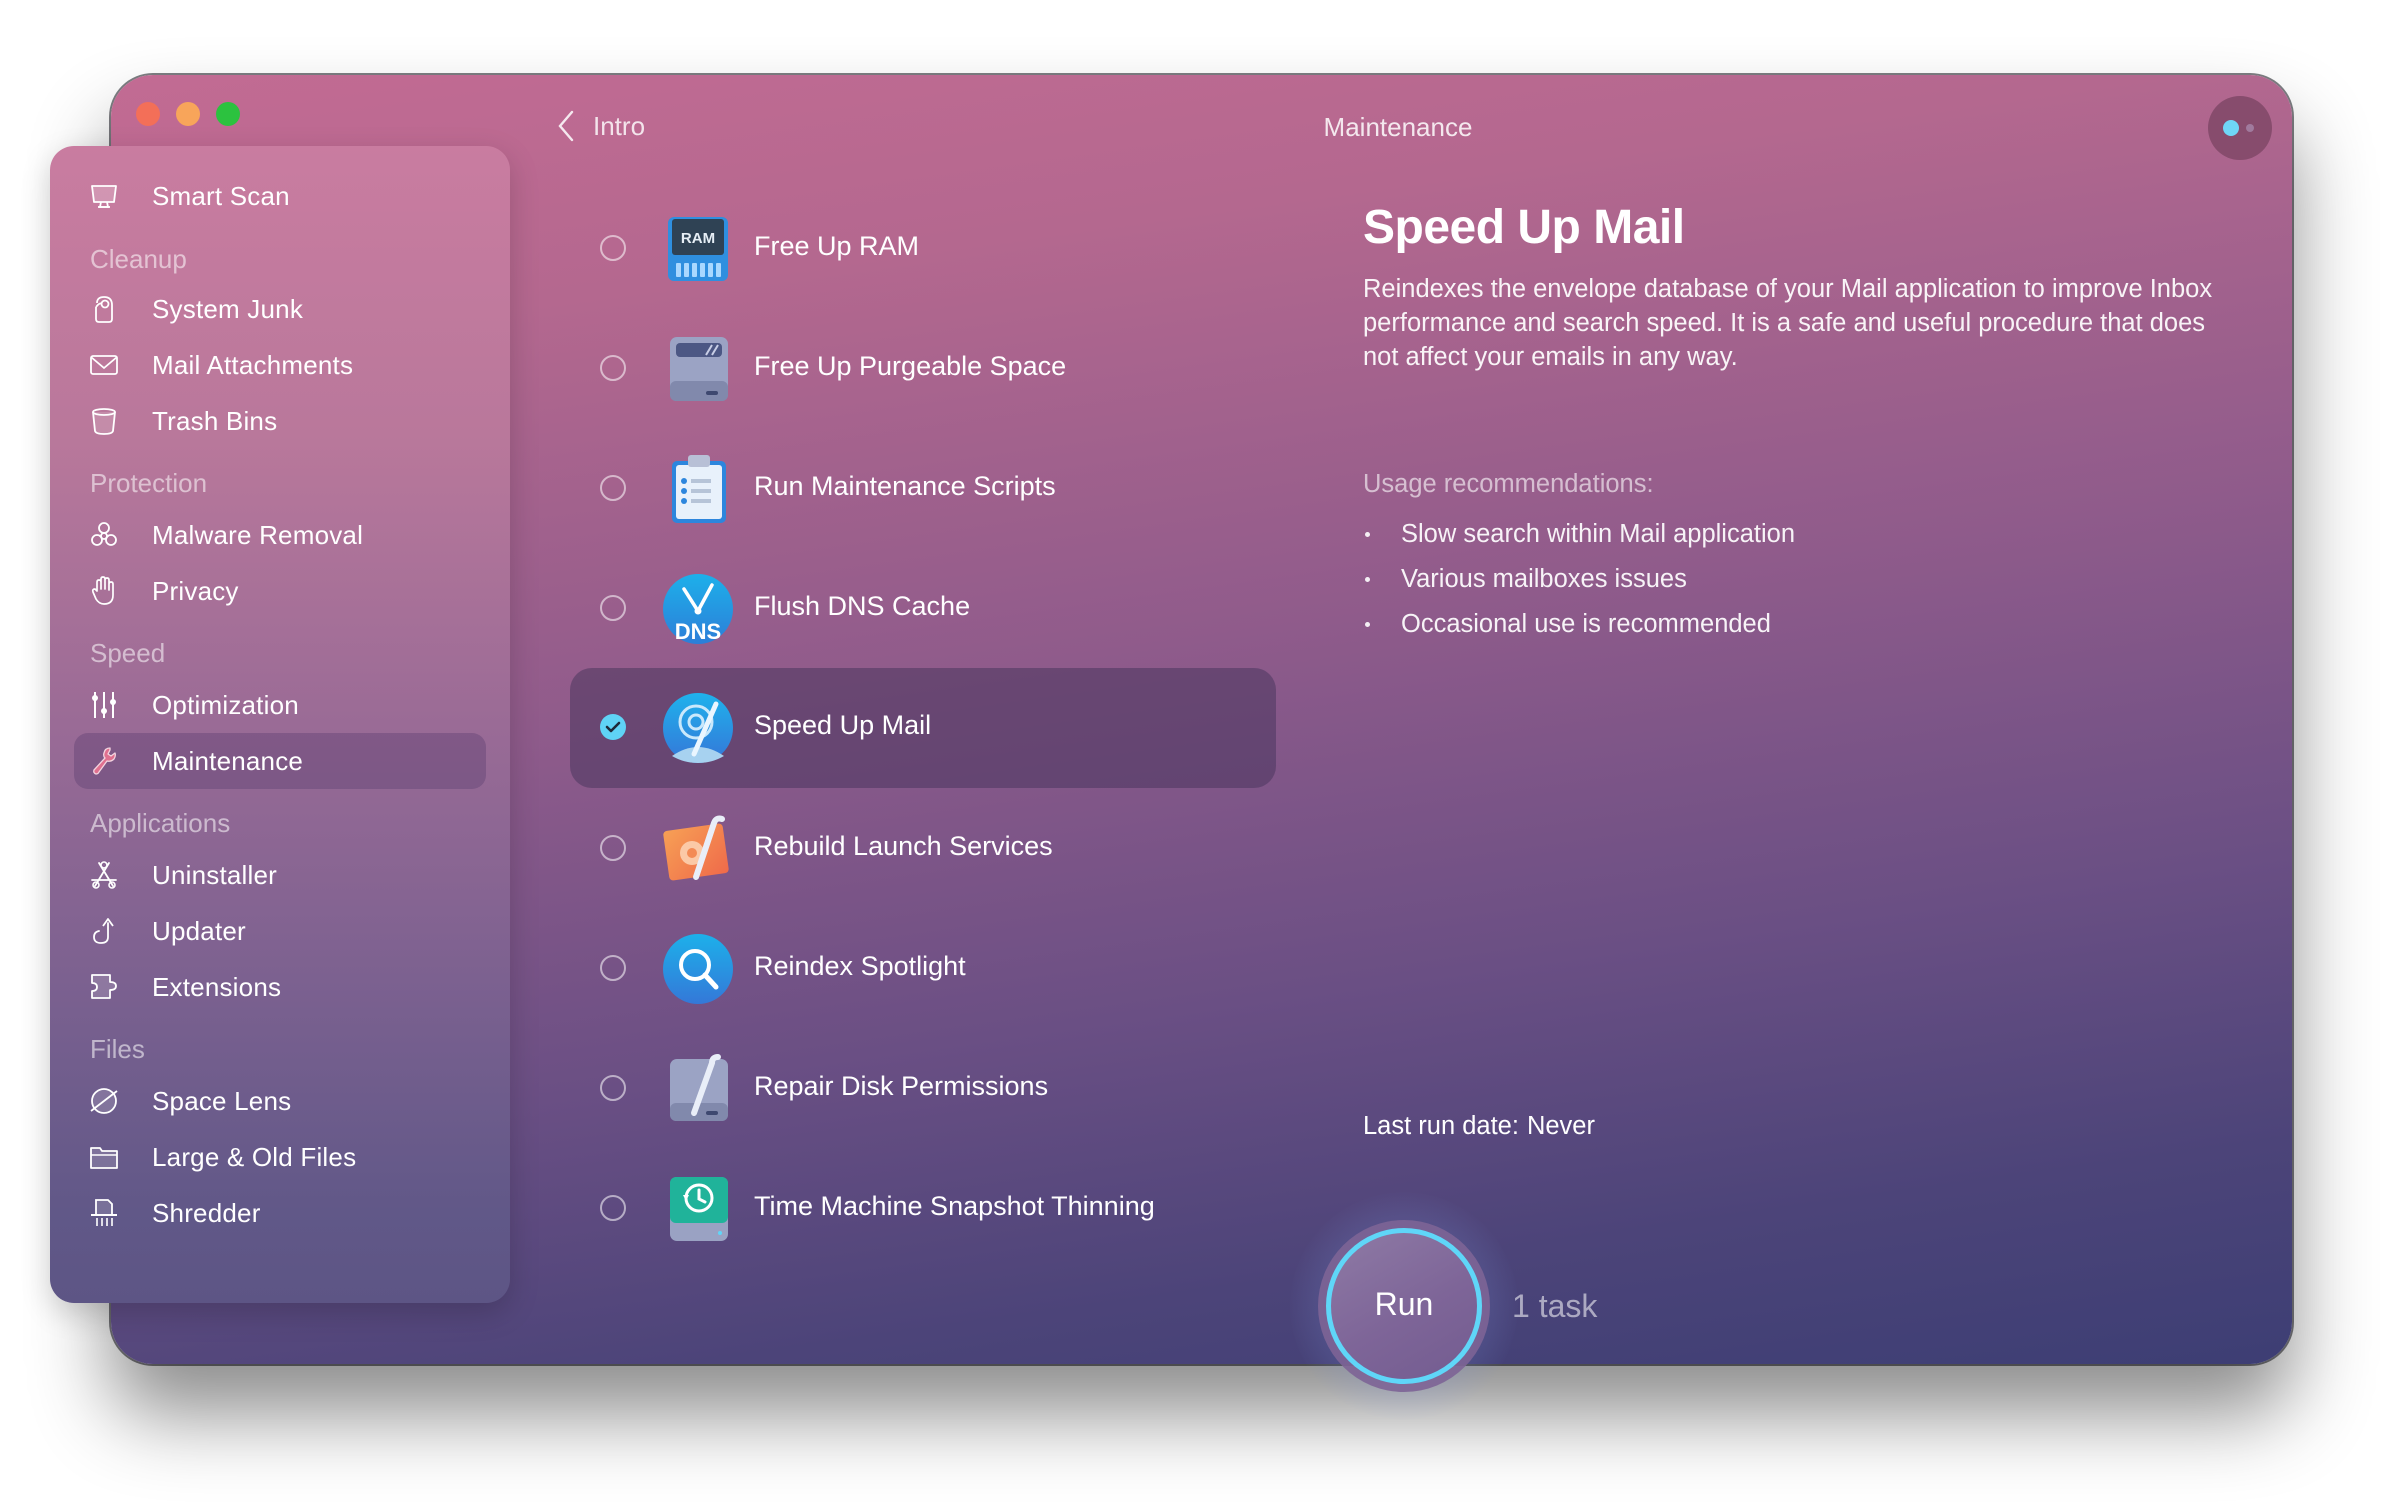  Describe the element at coordinates (104, 196) in the screenshot. I see `monitor-icon` at that location.